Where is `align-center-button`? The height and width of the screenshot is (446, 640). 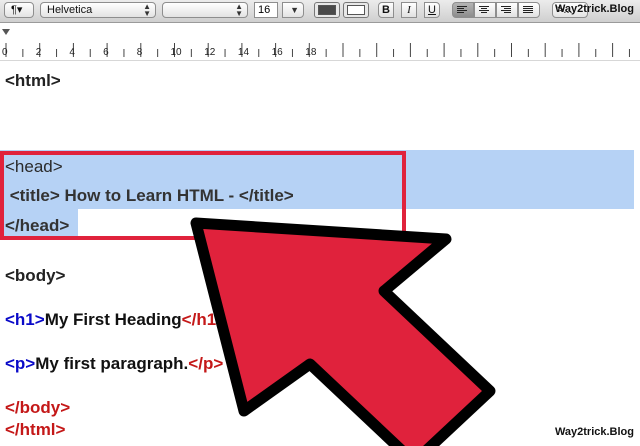
align-center-button is located at coordinates (485, 10).